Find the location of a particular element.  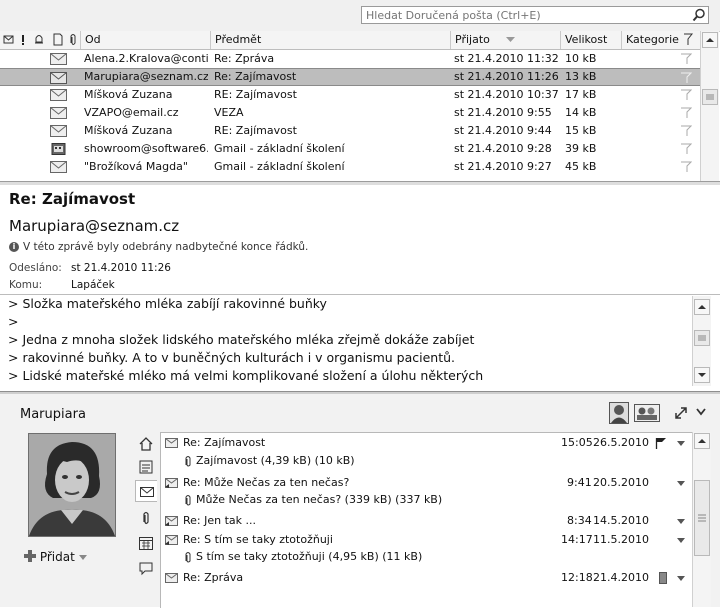

message-subject: Gmail - základní školení is located at coordinates (279, 148).